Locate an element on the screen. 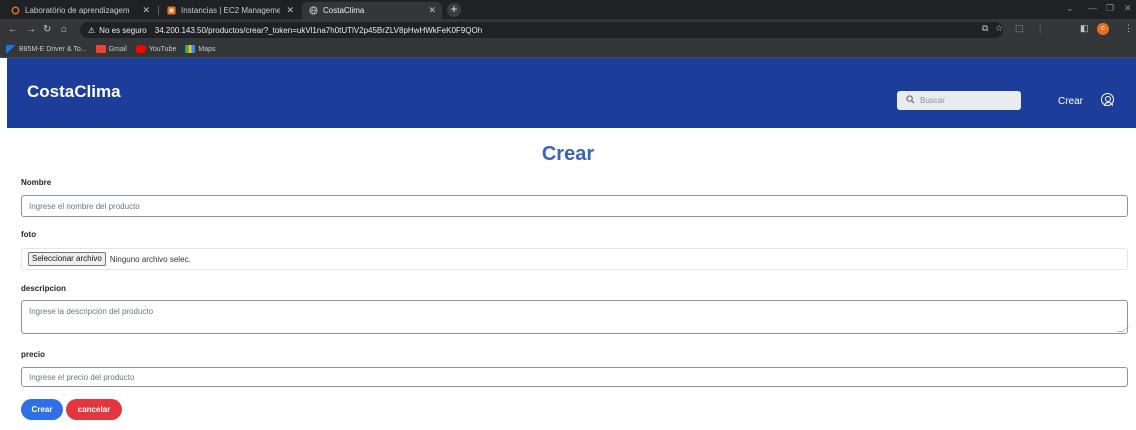  foto-label: foto is located at coordinates (29, 234).